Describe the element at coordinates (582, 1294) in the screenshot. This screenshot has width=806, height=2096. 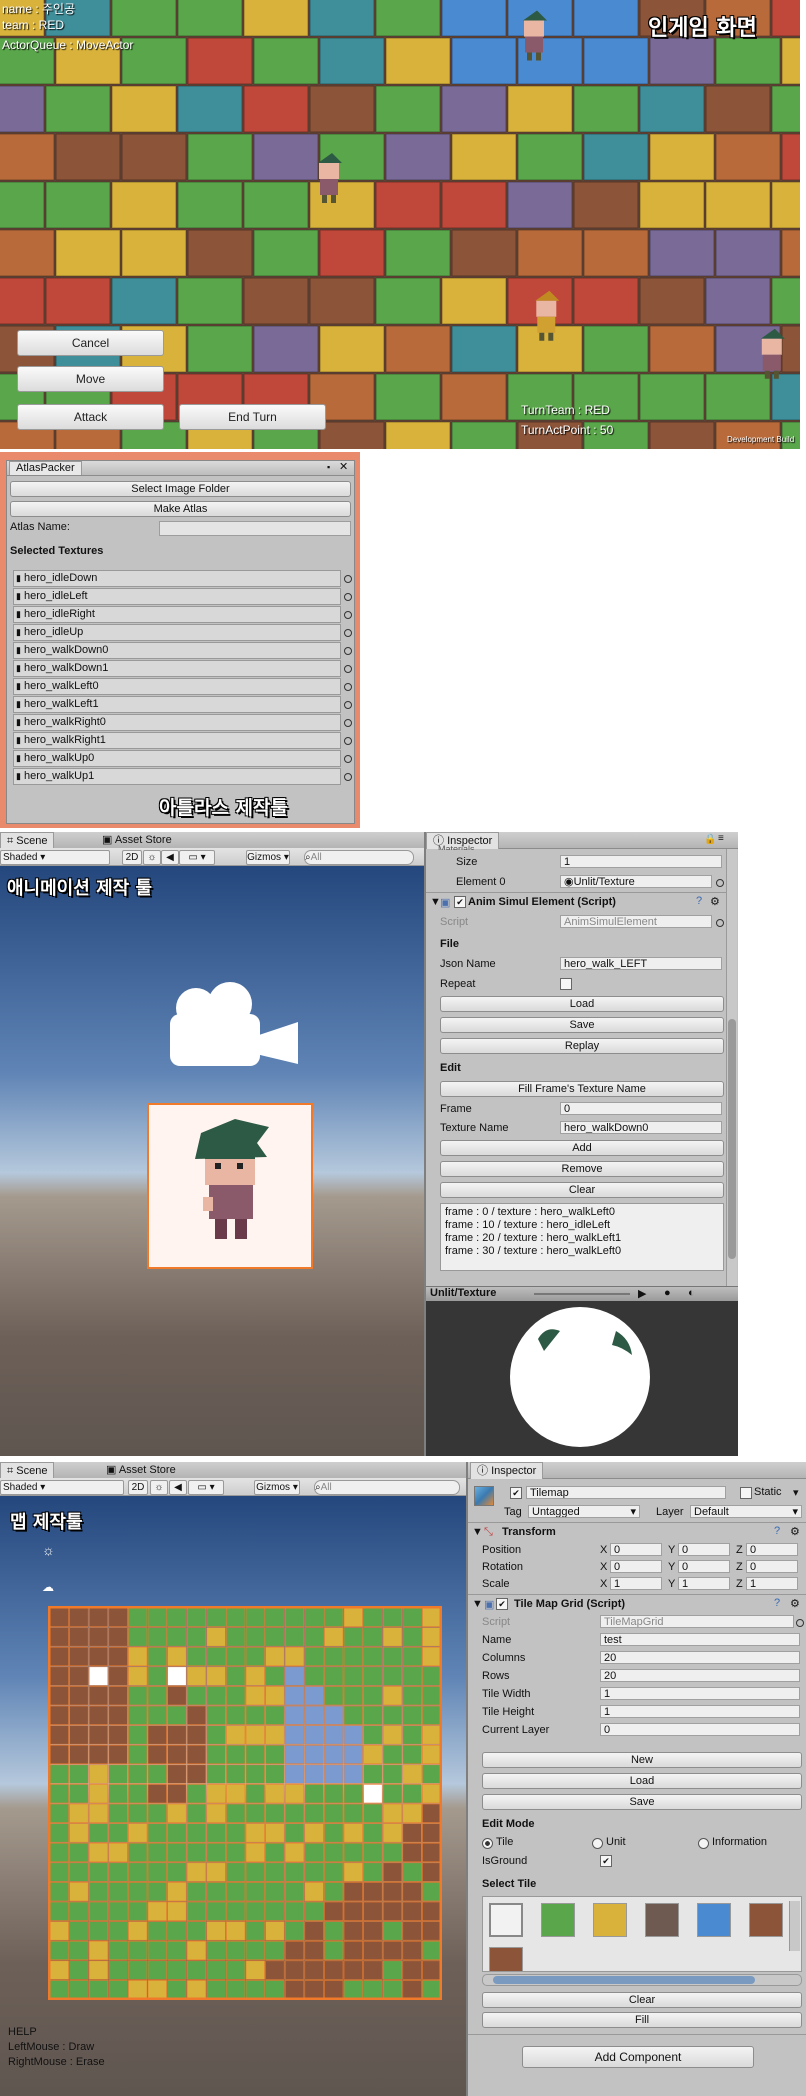
I see `preview-slider` at that location.